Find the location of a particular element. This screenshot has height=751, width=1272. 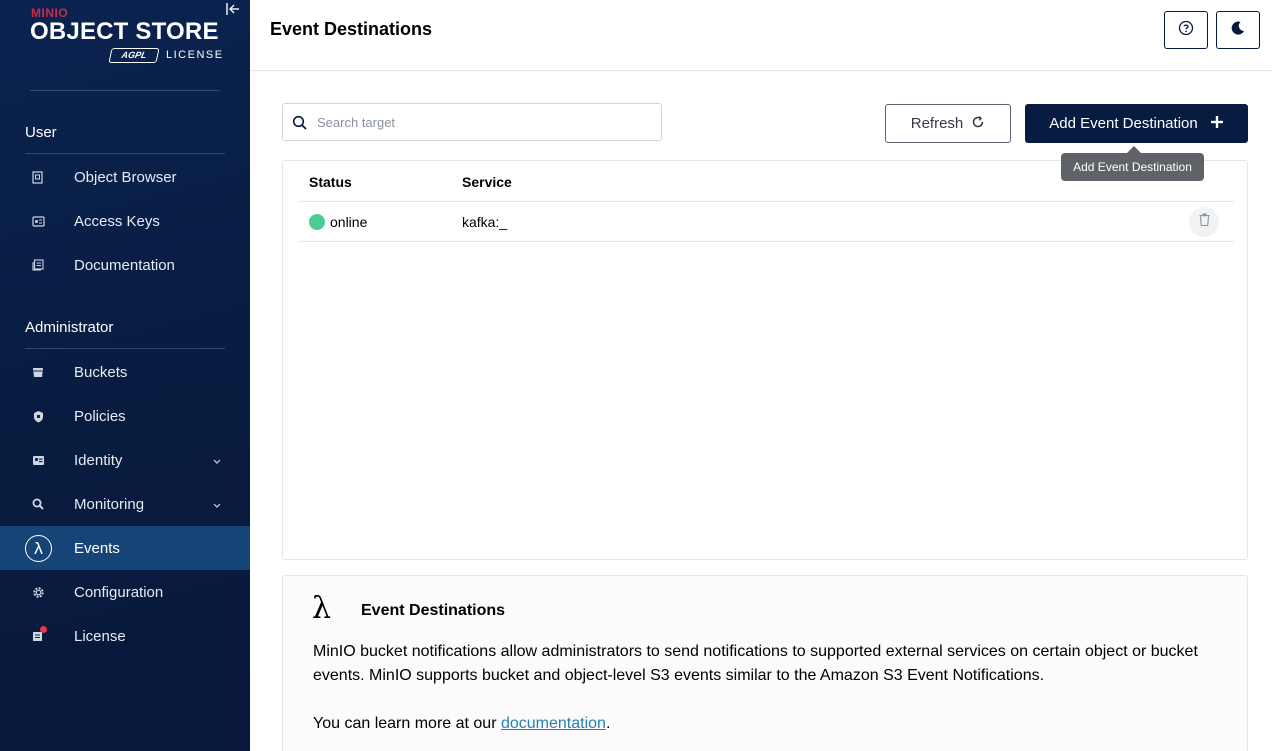

sidebar-item-label: Access Keys is located at coordinates (117, 221).